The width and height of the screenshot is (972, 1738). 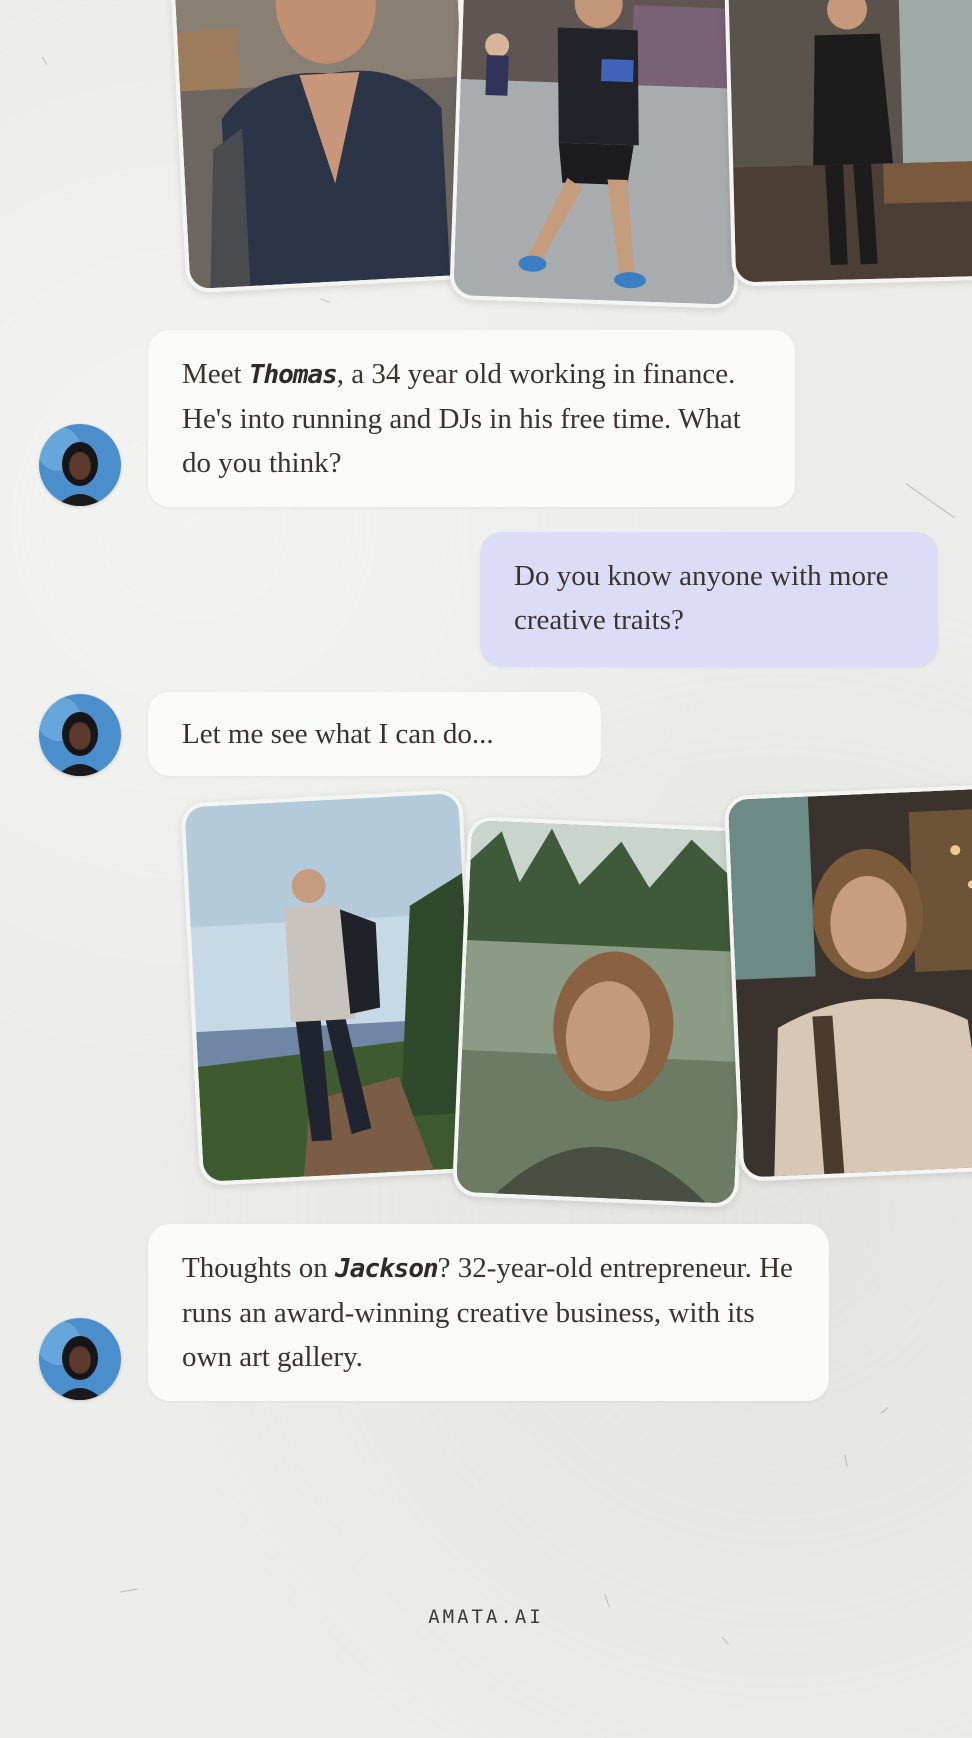 I want to click on thomas-photo-vest, so click(x=323, y=147).